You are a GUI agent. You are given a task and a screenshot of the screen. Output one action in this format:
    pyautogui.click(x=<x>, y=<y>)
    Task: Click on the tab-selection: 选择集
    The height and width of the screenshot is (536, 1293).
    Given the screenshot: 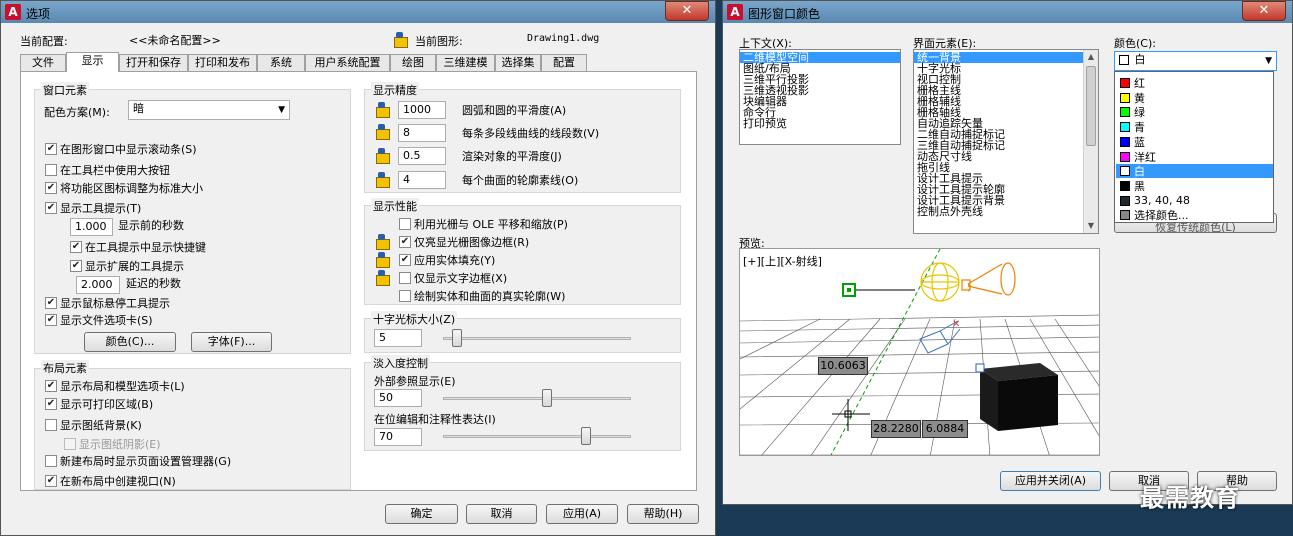 What is the action you would take?
    pyautogui.click(x=518, y=62)
    